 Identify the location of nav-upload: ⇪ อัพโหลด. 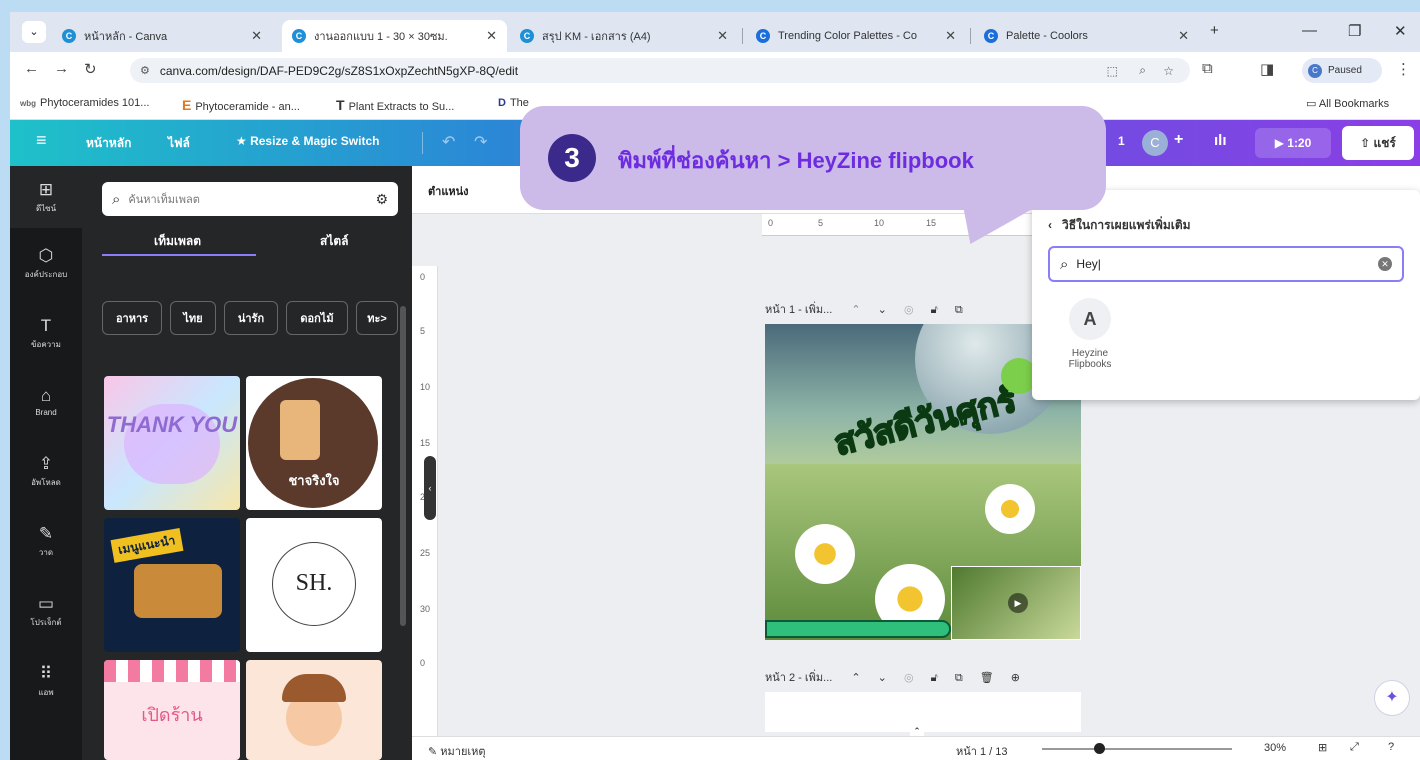
(46, 471).